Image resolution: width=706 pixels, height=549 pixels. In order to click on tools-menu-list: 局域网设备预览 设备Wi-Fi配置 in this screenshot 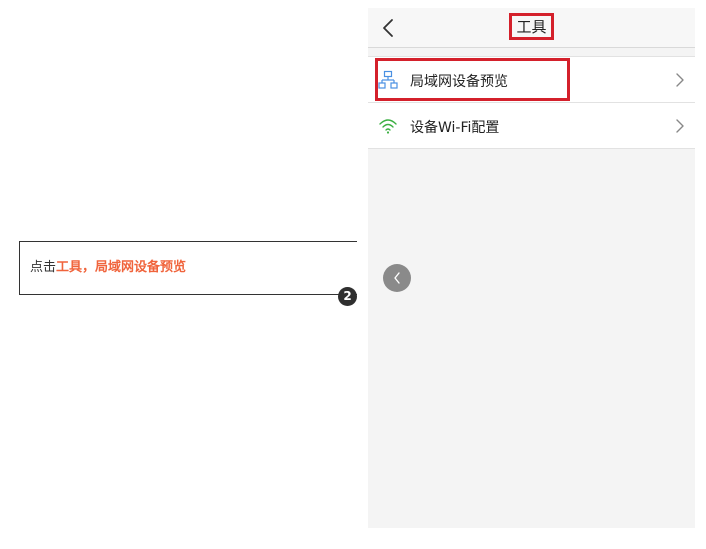, I will do `click(531, 102)`.